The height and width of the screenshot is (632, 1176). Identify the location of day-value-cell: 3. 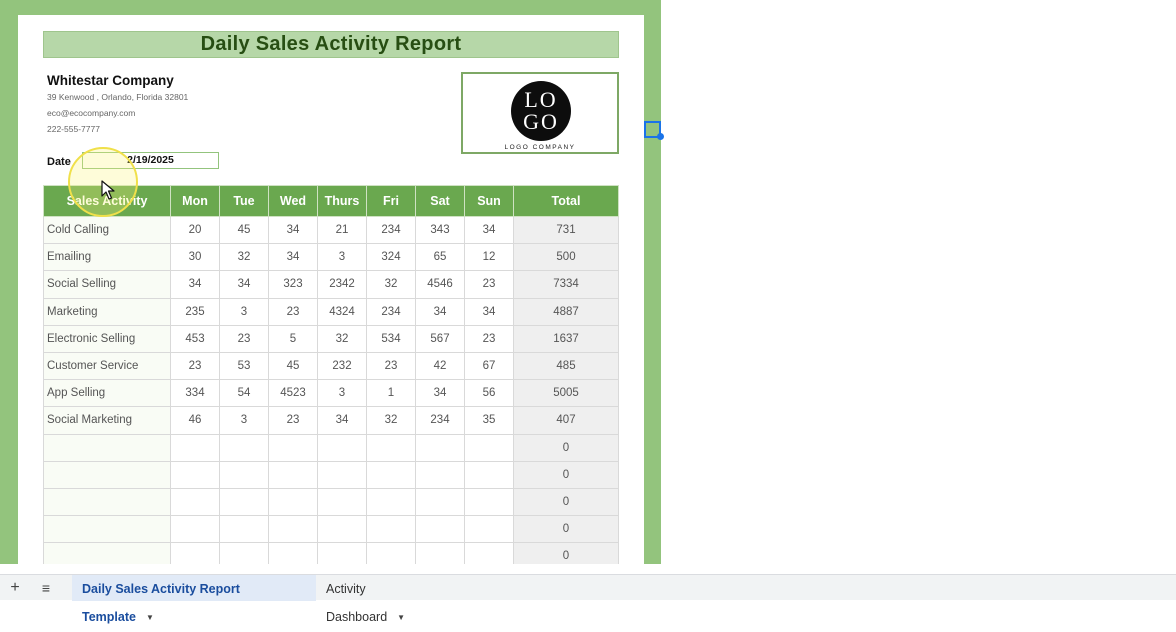
(244, 420).